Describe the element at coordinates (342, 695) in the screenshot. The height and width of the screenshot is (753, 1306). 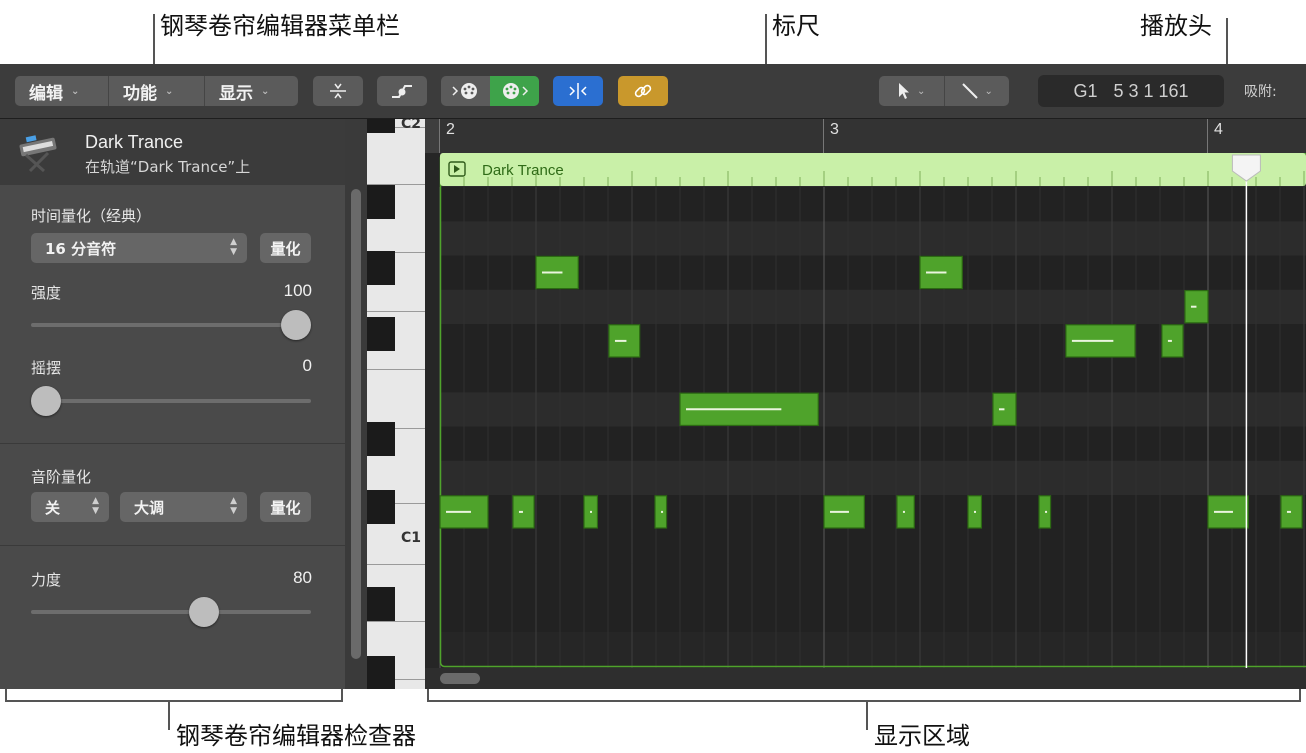
I see `callout-inspector-bracket-r` at that location.